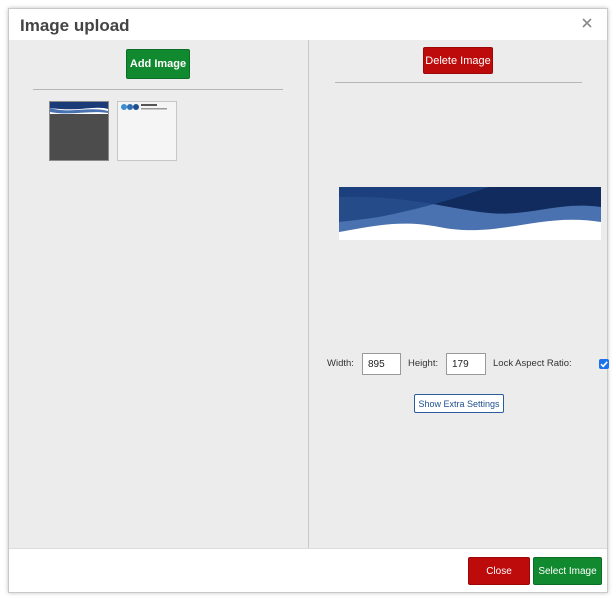 This screenshot has width=616, height=599. I want to click on image-thumbnail-logo, so click(147, 131).